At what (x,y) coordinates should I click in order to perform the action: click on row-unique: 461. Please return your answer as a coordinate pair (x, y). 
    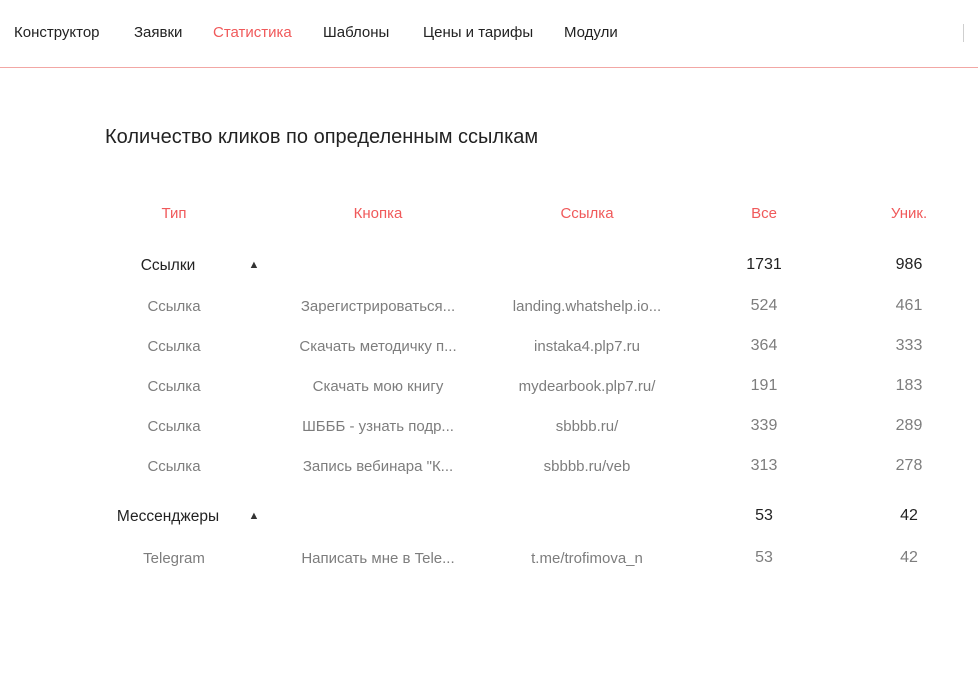
    Looking at the image, I should click on (909, 305).